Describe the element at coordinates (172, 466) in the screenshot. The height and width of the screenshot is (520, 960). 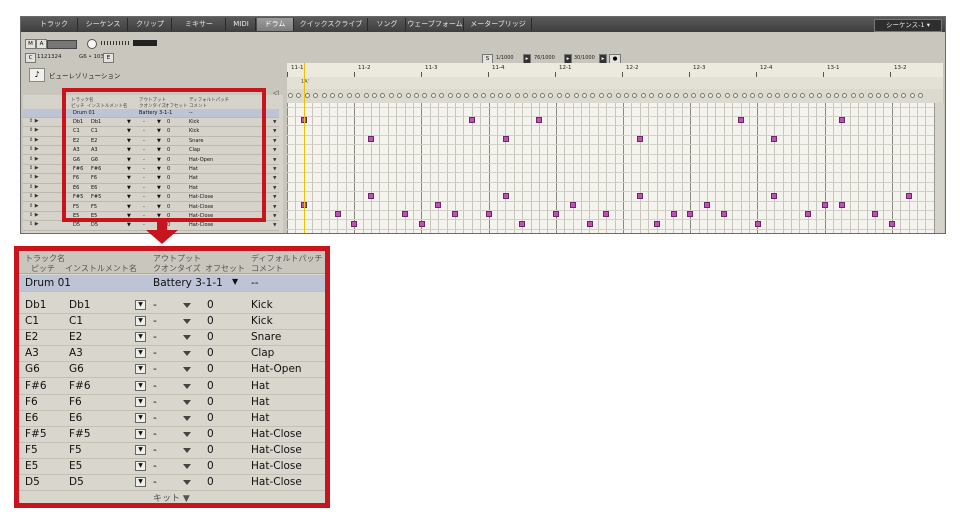
I see `drum-key-row: E5 E5 - 0 Hat-Close ▼` at that location.